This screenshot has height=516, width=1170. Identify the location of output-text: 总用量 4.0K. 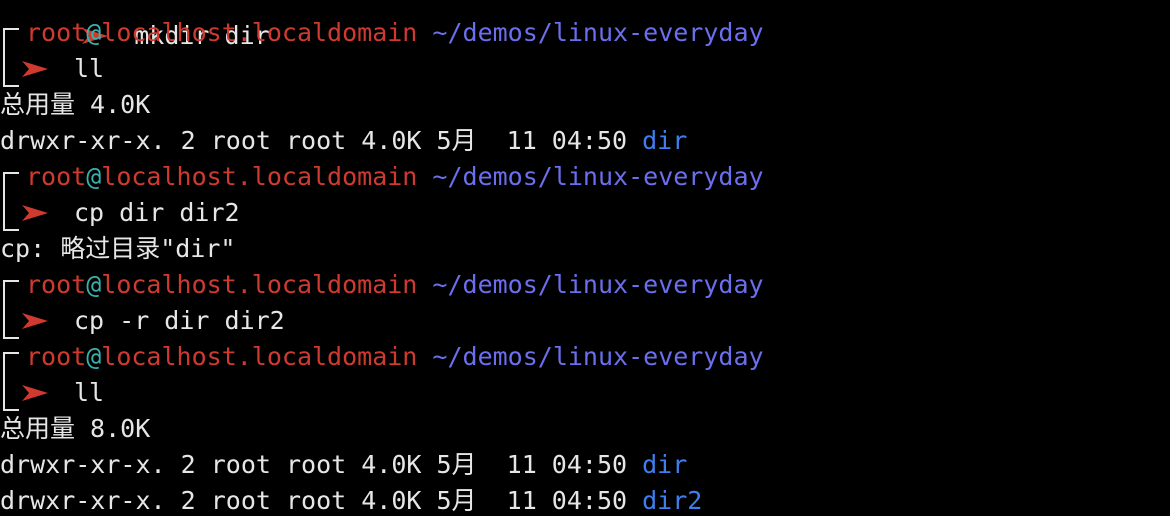
(75, 104).